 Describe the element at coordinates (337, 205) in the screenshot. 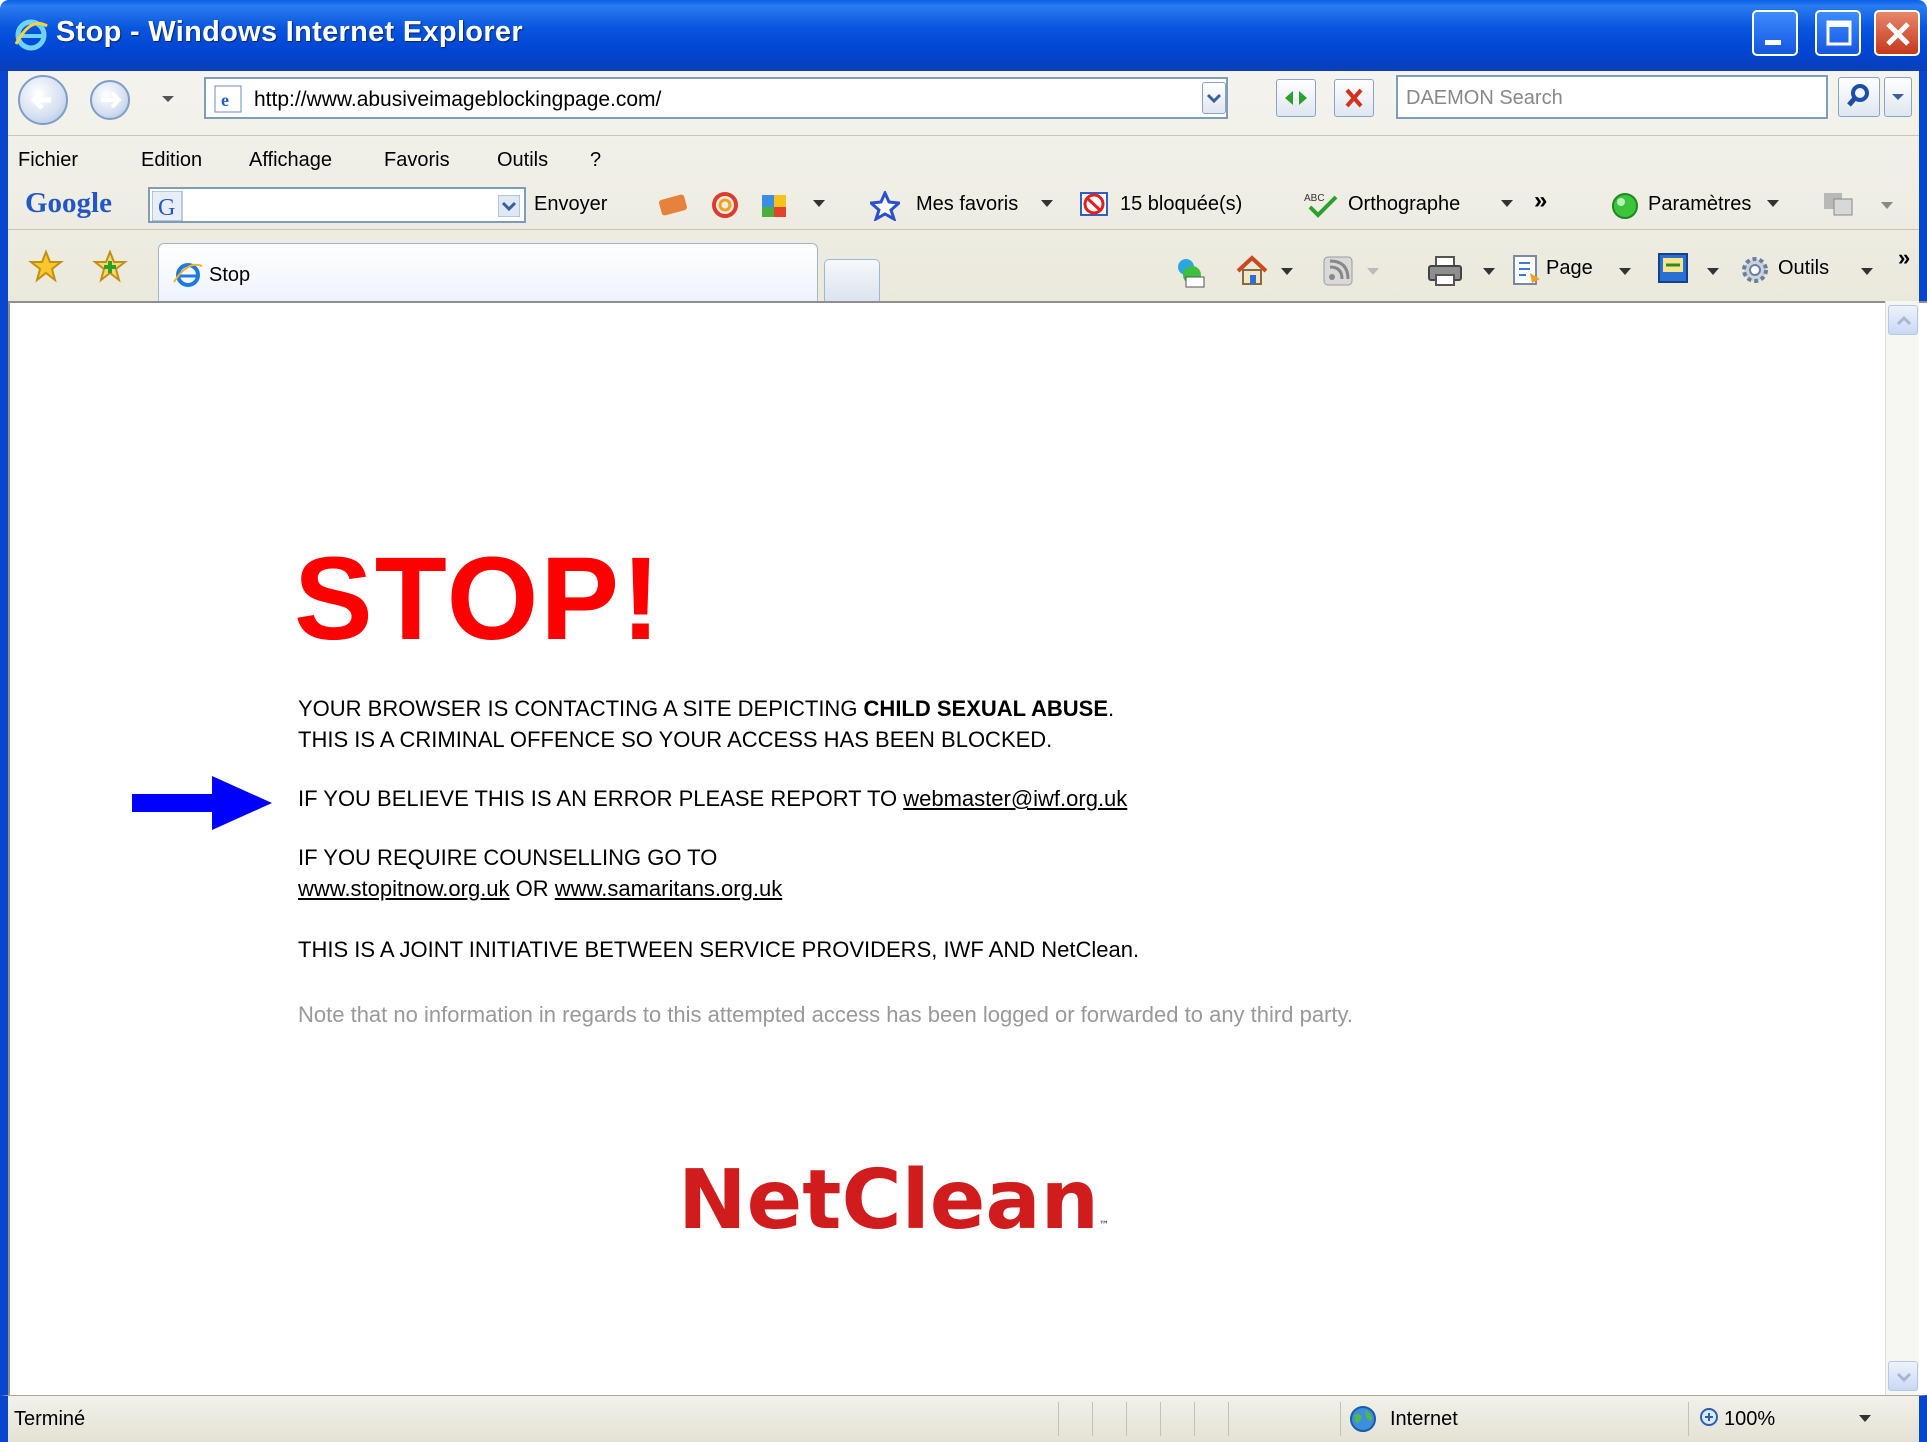

I see `google-search-input: G` at that location.